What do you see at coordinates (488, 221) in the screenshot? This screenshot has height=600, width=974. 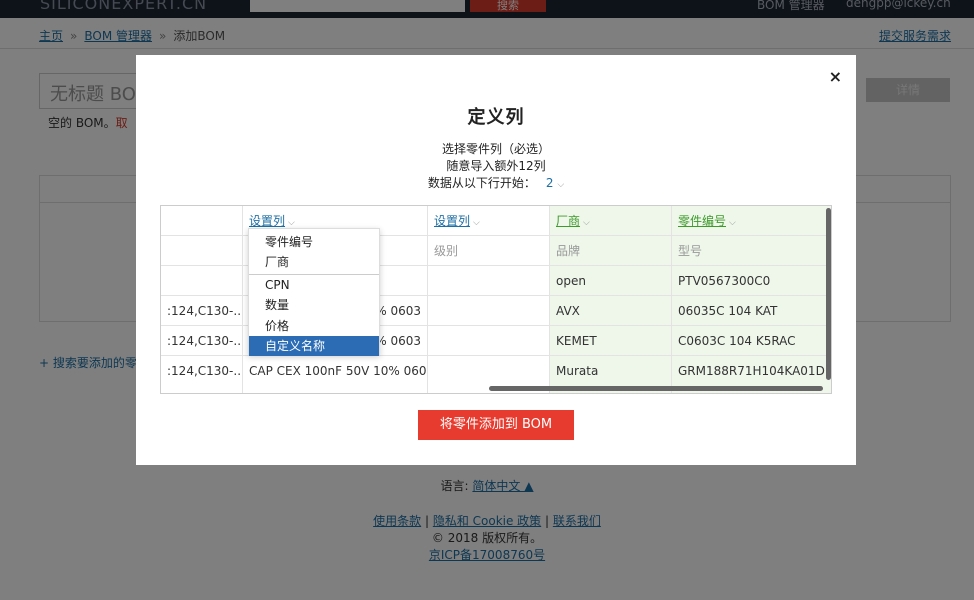 I see `column-header-set: 设置列 ⌵` at bounding box center [488, 221].